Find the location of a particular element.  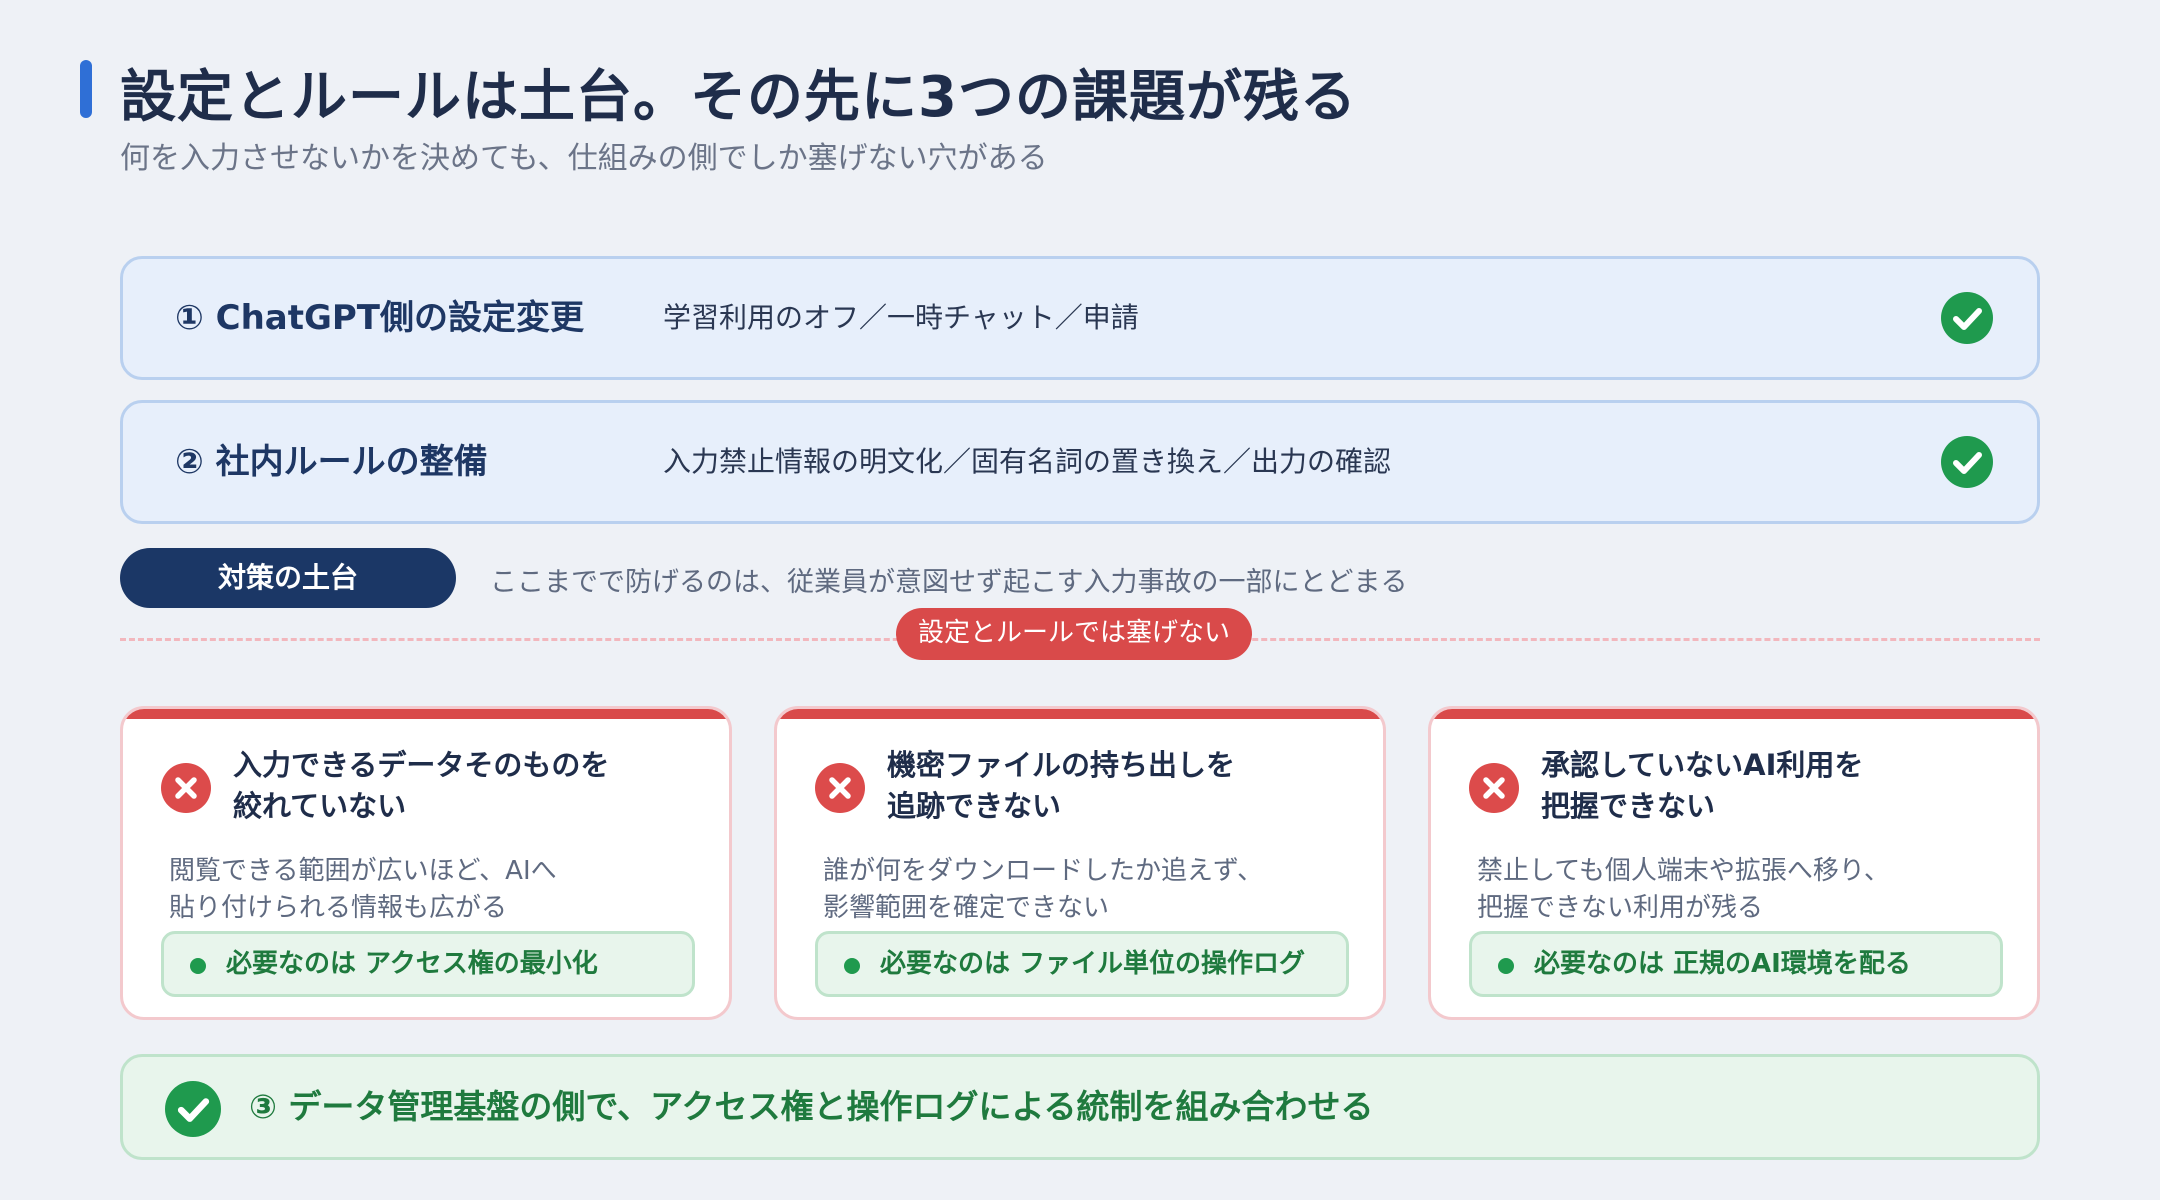

step-description: 学習利用のオフ／一時チャット／申請 is located at coordinates (901, 317).